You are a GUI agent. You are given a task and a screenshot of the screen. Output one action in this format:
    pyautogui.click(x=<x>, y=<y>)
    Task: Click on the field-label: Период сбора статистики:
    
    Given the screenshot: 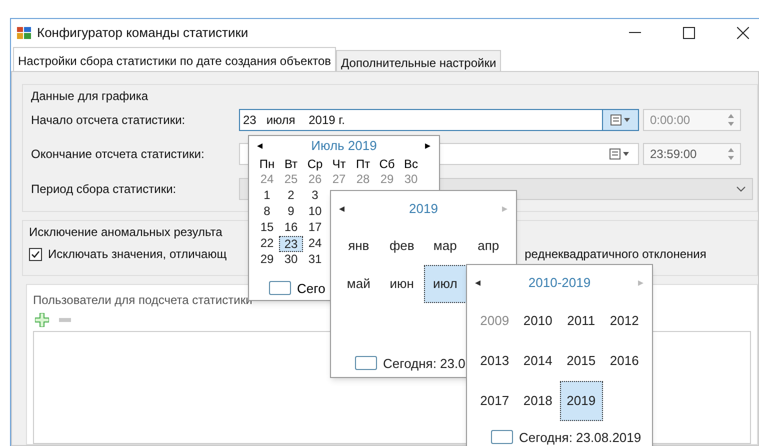 What is the action you would take?
    pyautogui.click(x=104, y=189)
    